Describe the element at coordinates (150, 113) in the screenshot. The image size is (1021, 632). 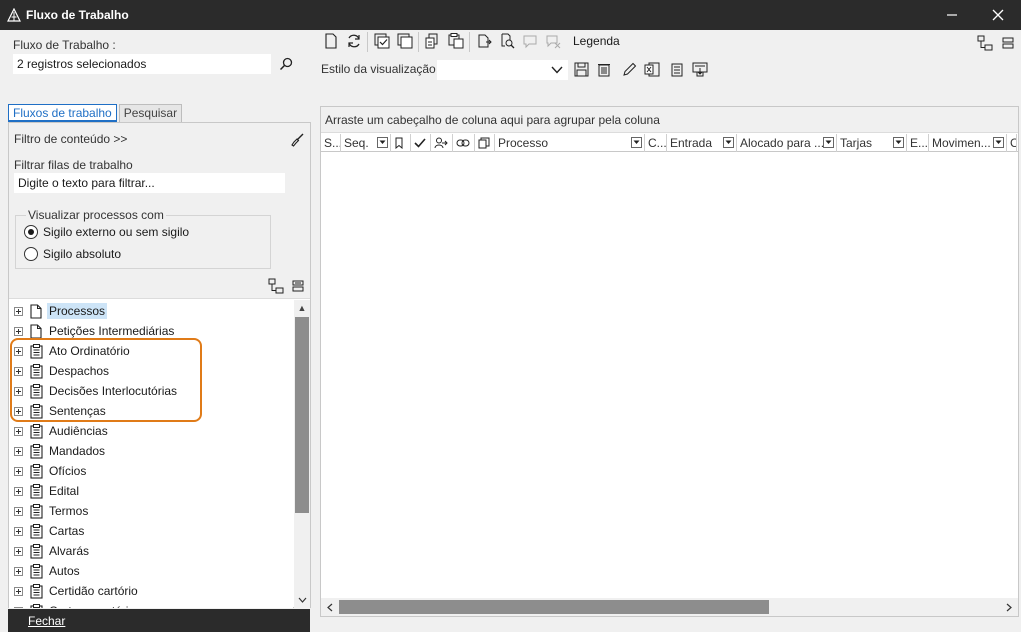
I see `tab-pesquisar: Pesquisar` at that location.